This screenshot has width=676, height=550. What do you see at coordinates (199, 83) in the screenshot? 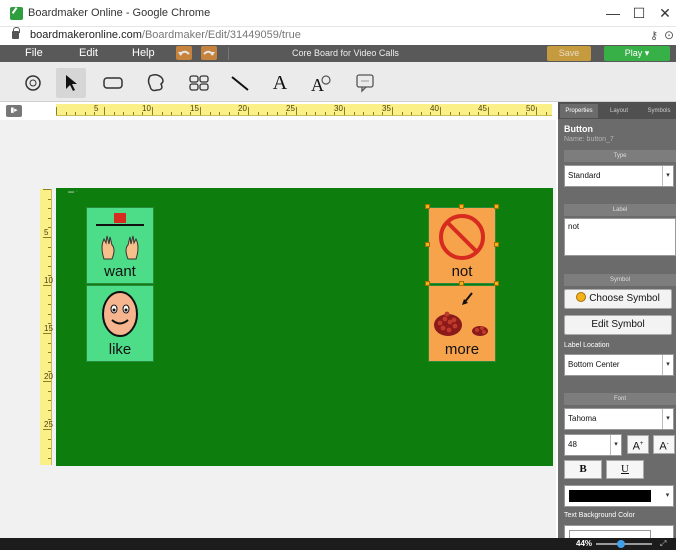
I see `symbol-button-icon` at bounding box center [199, 83].